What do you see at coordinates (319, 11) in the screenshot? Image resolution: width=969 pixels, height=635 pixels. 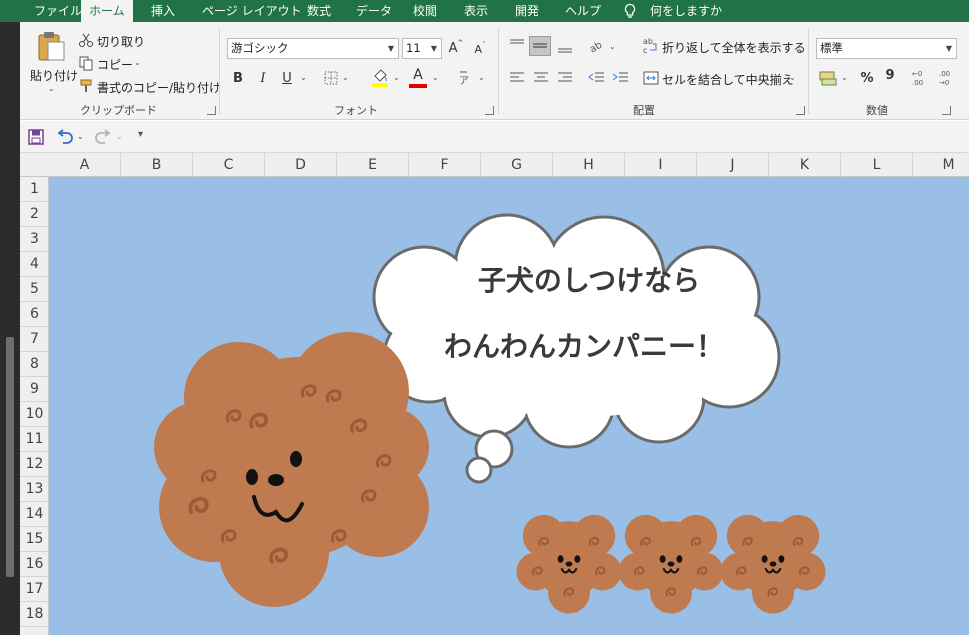 I see `tab-formulas: 数式` at bounding box center [319, 11].